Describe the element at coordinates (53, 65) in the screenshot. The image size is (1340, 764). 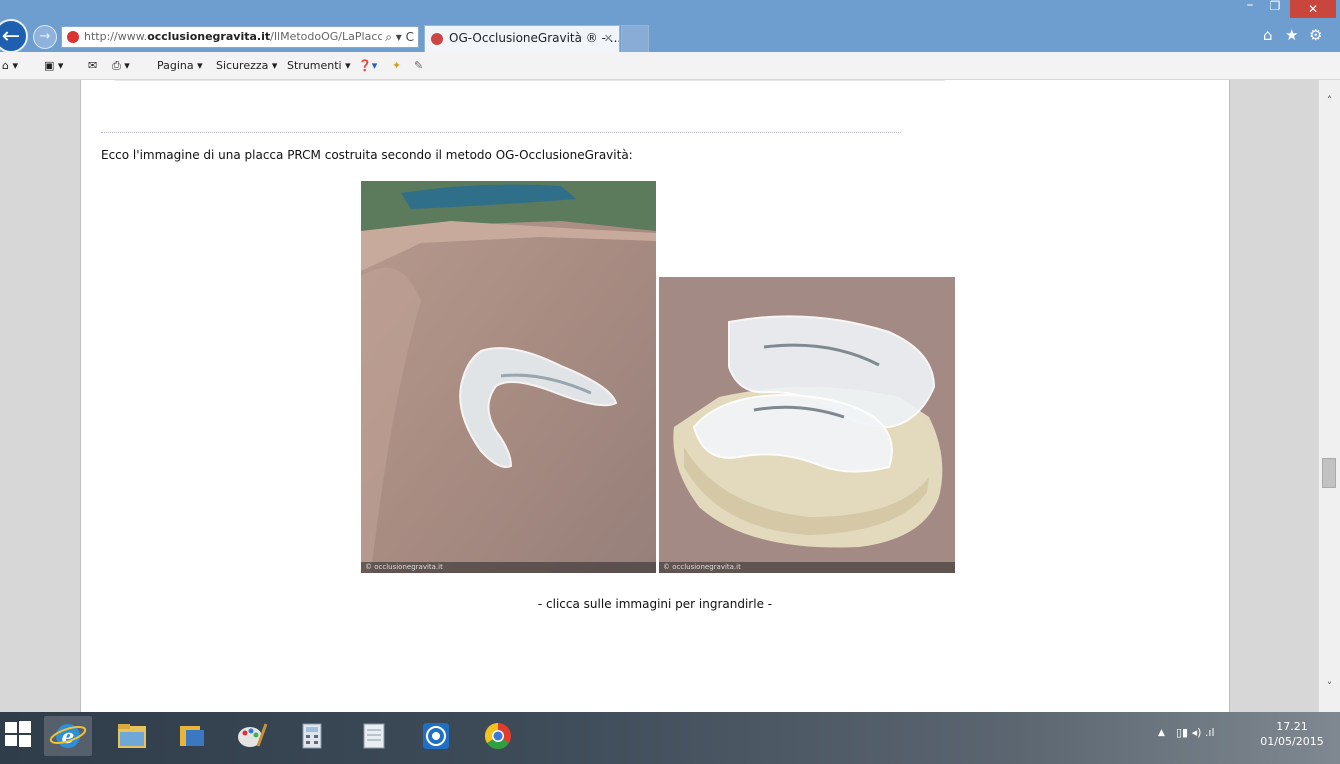
I see `feeds-icon: ▣ ▾` at that location.